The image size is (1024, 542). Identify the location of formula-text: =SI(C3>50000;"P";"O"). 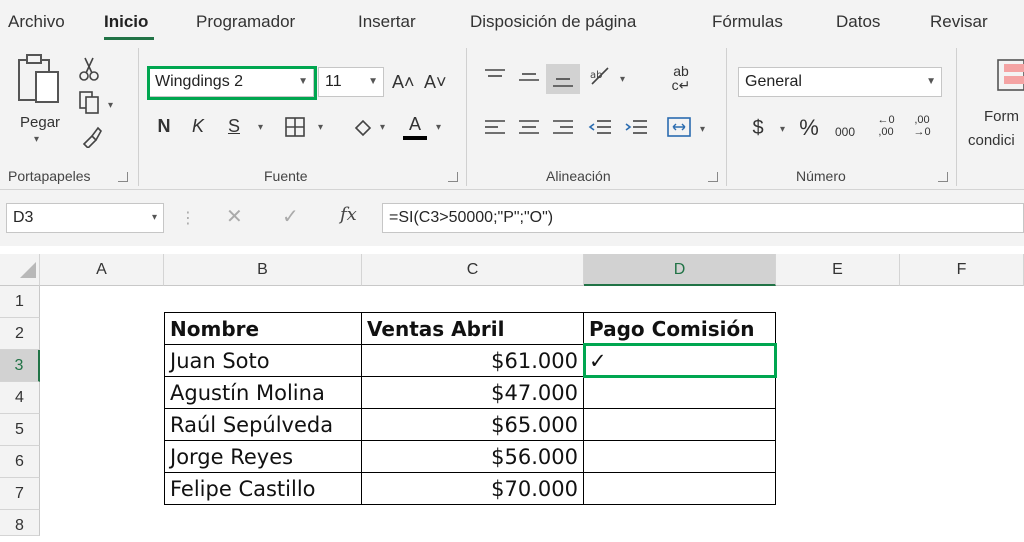
(471, 217).